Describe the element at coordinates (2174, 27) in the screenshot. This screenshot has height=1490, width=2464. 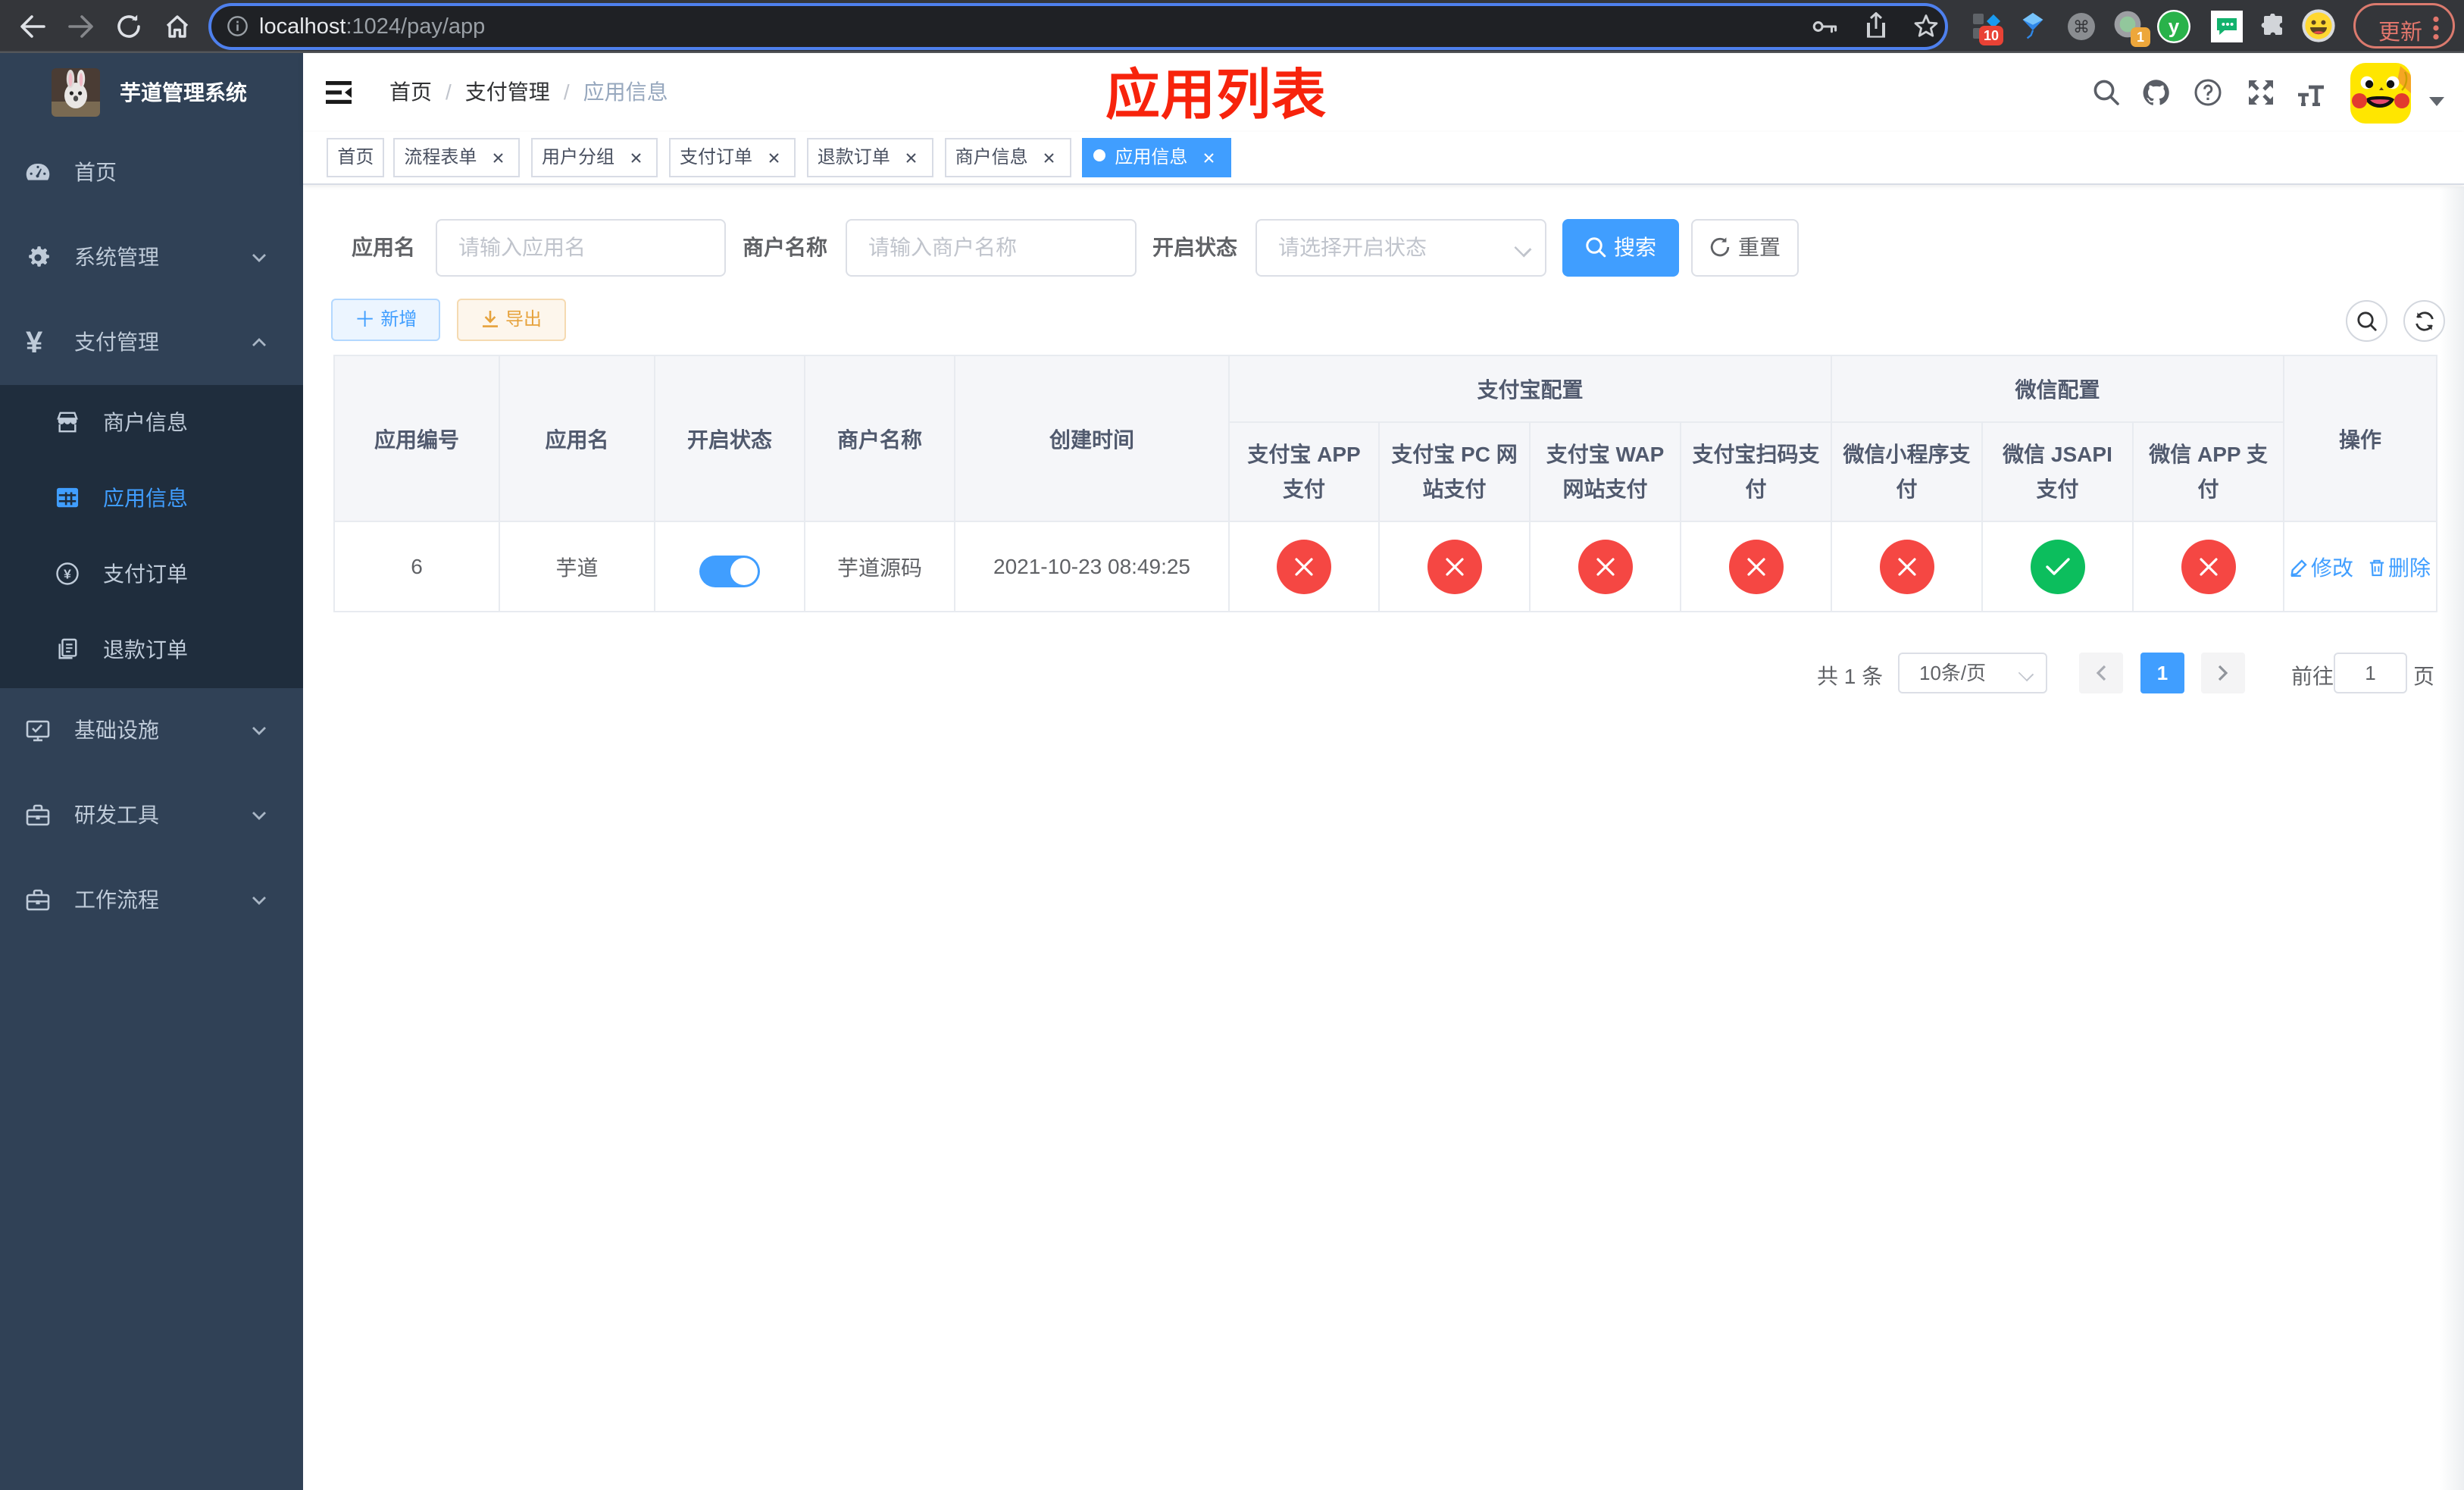
I see `svg-text: y` at that location.